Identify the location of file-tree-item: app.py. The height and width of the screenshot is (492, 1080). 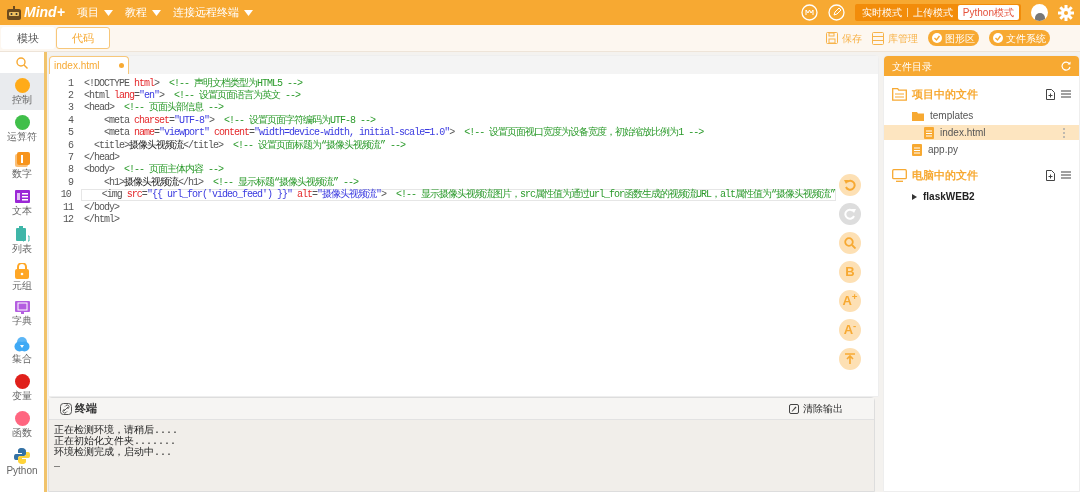
(981, 149).